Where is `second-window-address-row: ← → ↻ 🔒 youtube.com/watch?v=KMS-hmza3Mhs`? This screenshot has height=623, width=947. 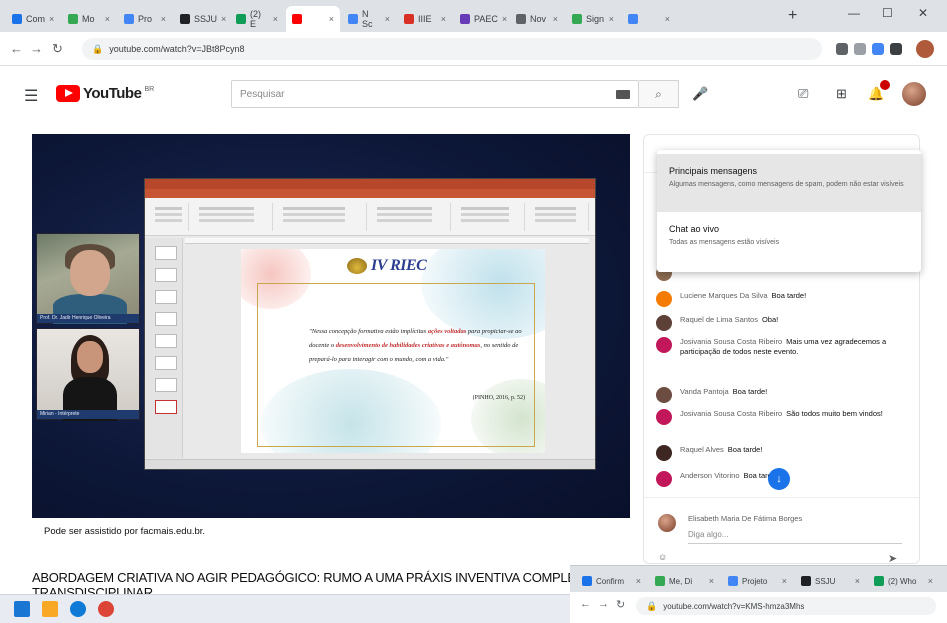
second-window-address-row: ← → ↻ 🔒 youtube.com/watch?v=KMS-hmza3Mhs is located at coordinates (758, 607).